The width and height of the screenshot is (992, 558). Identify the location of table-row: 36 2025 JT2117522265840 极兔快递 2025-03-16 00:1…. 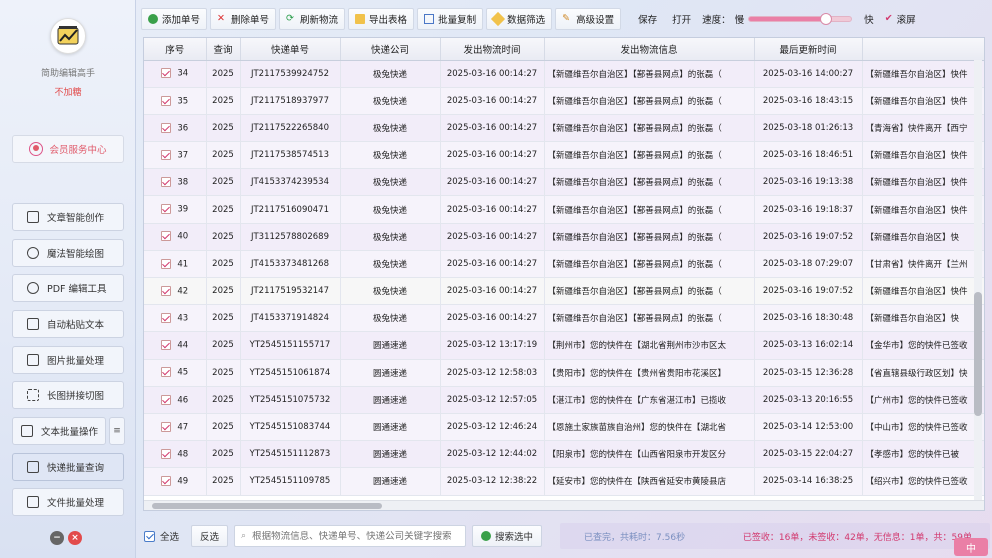
(564, 128).